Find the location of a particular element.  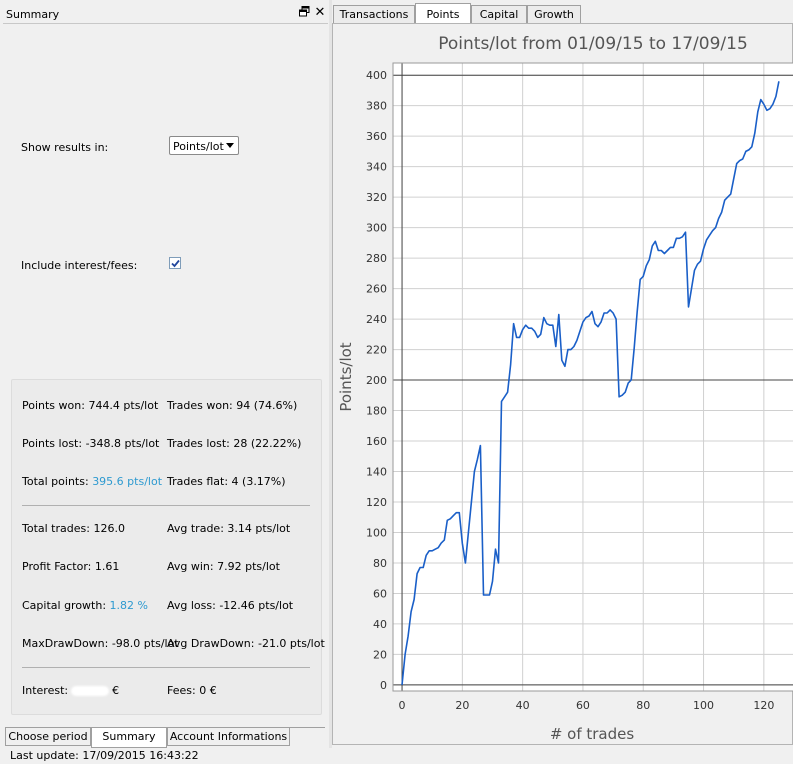

tab-account-informations: Account Informations is located at coordinates (228, 737).